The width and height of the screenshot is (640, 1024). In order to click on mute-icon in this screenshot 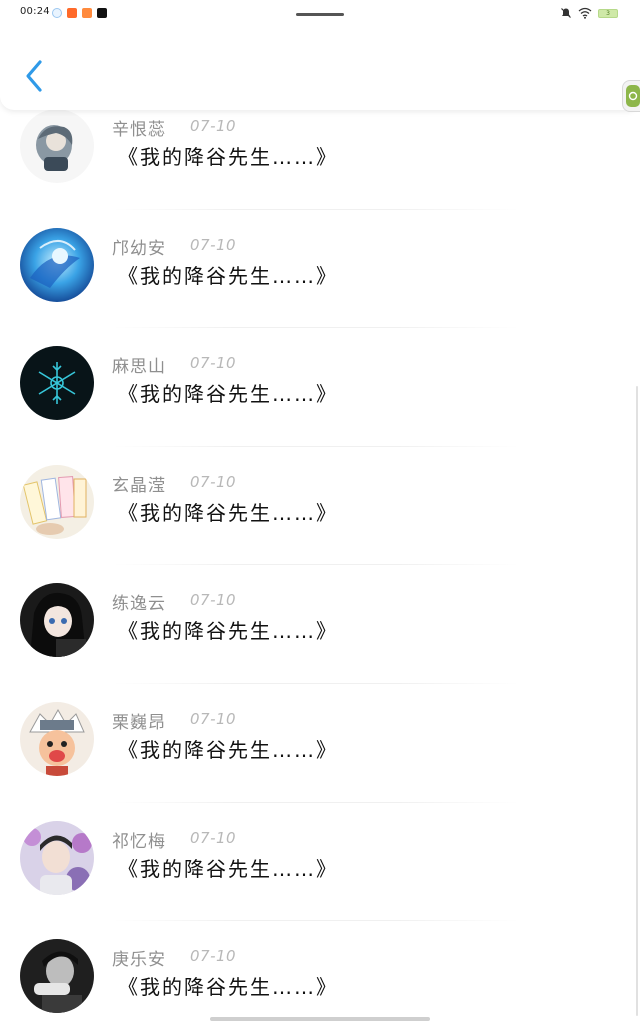, I will do `click(566, 13)`.